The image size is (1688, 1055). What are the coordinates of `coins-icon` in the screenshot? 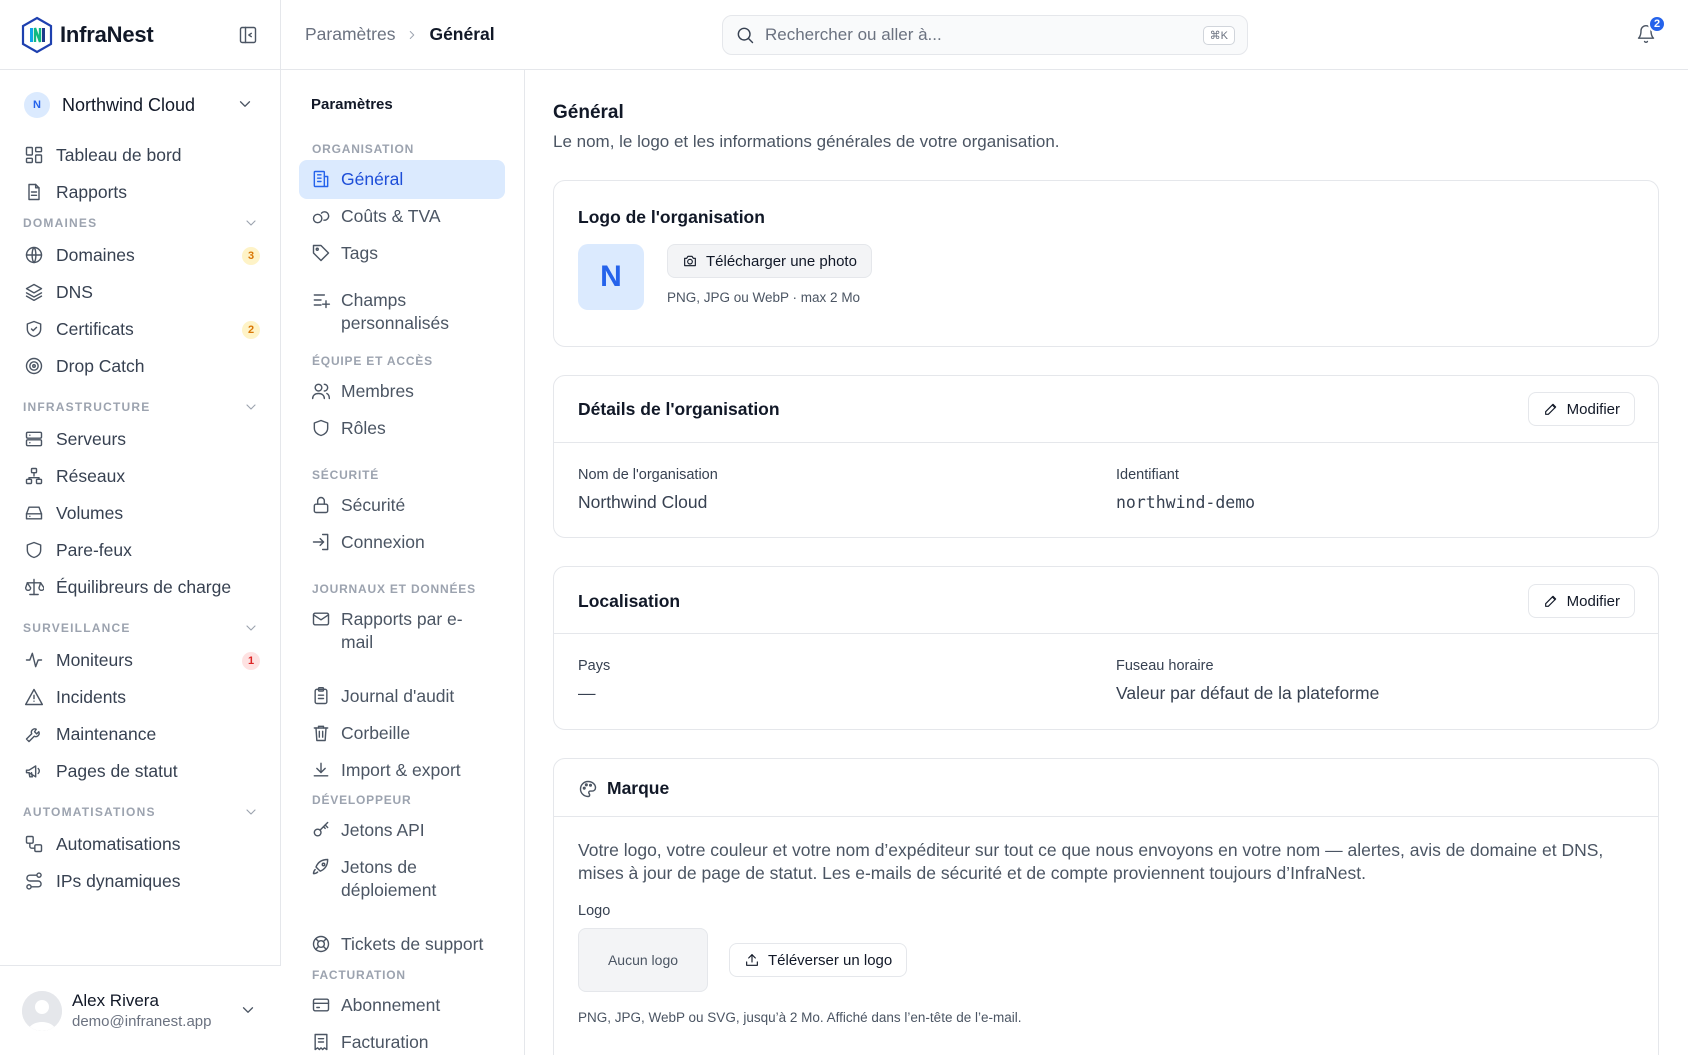 It's located at (321, 217).